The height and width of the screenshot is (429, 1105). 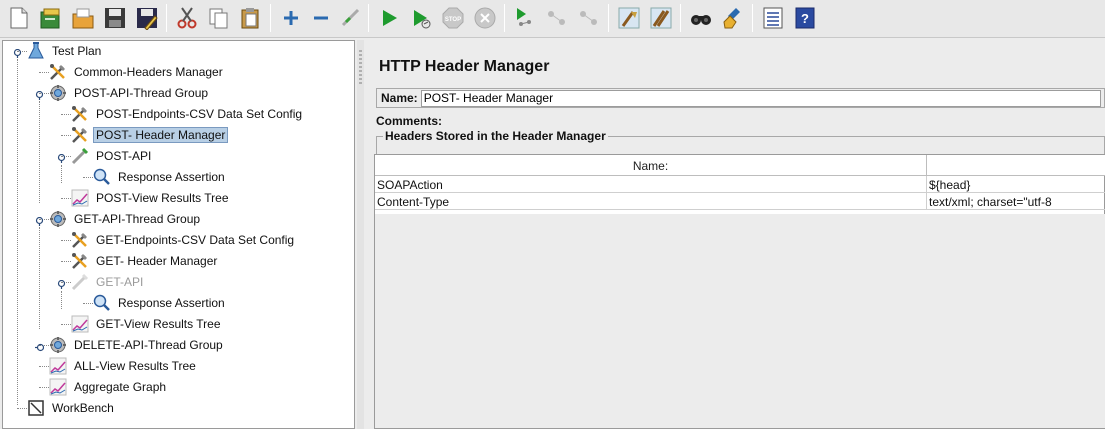 I want to click on search-icon, so click(x=701, y=18).